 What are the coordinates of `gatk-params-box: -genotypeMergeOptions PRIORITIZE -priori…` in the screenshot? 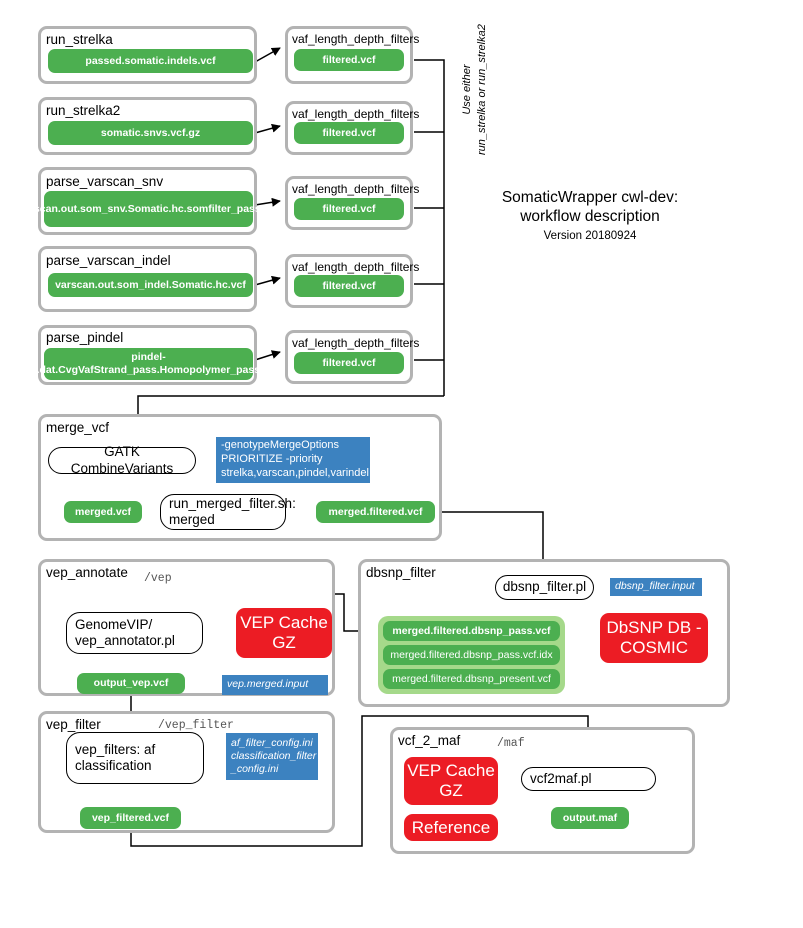 It's located at (293, 460).